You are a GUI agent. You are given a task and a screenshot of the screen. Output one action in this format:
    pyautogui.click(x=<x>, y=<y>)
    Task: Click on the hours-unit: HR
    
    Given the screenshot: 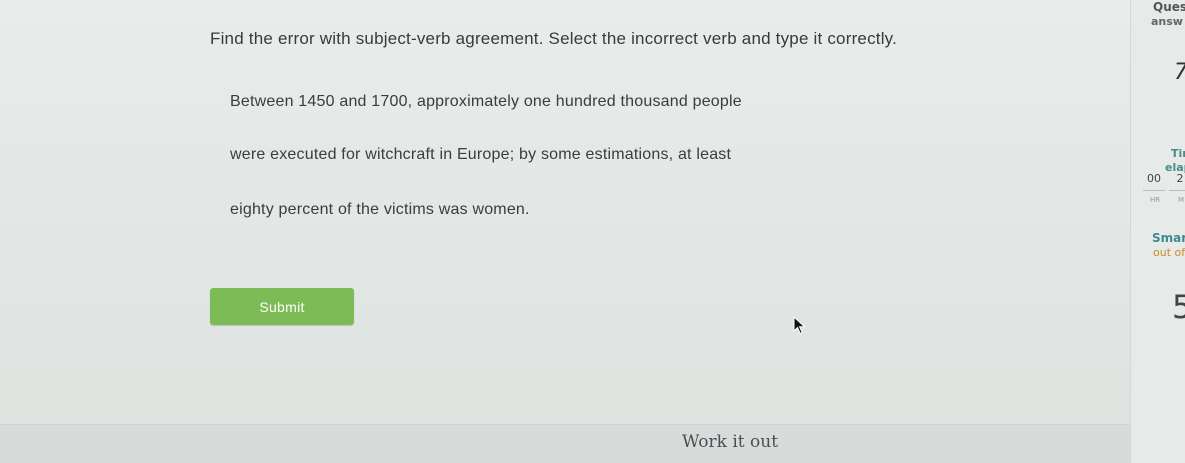 What is the action you would take?
    pyautogui.click(x=1155, y=200)
    